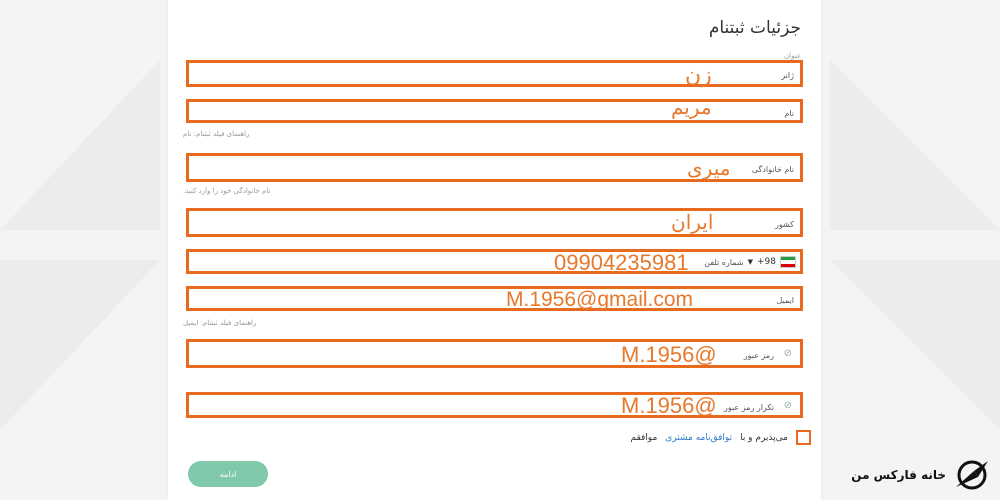 Image resolution: width=1000 pixels, height=500 pixels. What do you see at coordinates (772, 169) in the screenshot?
I see `last-name-label: نام خانوادگی` at bounding box center [772, 169].